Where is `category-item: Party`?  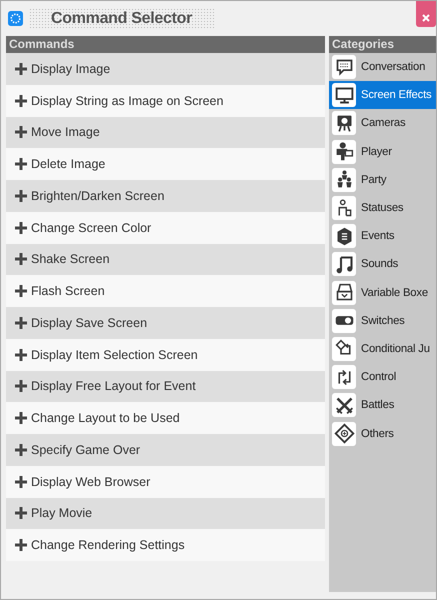 category-item: Party is located at coordinates (382, 180).